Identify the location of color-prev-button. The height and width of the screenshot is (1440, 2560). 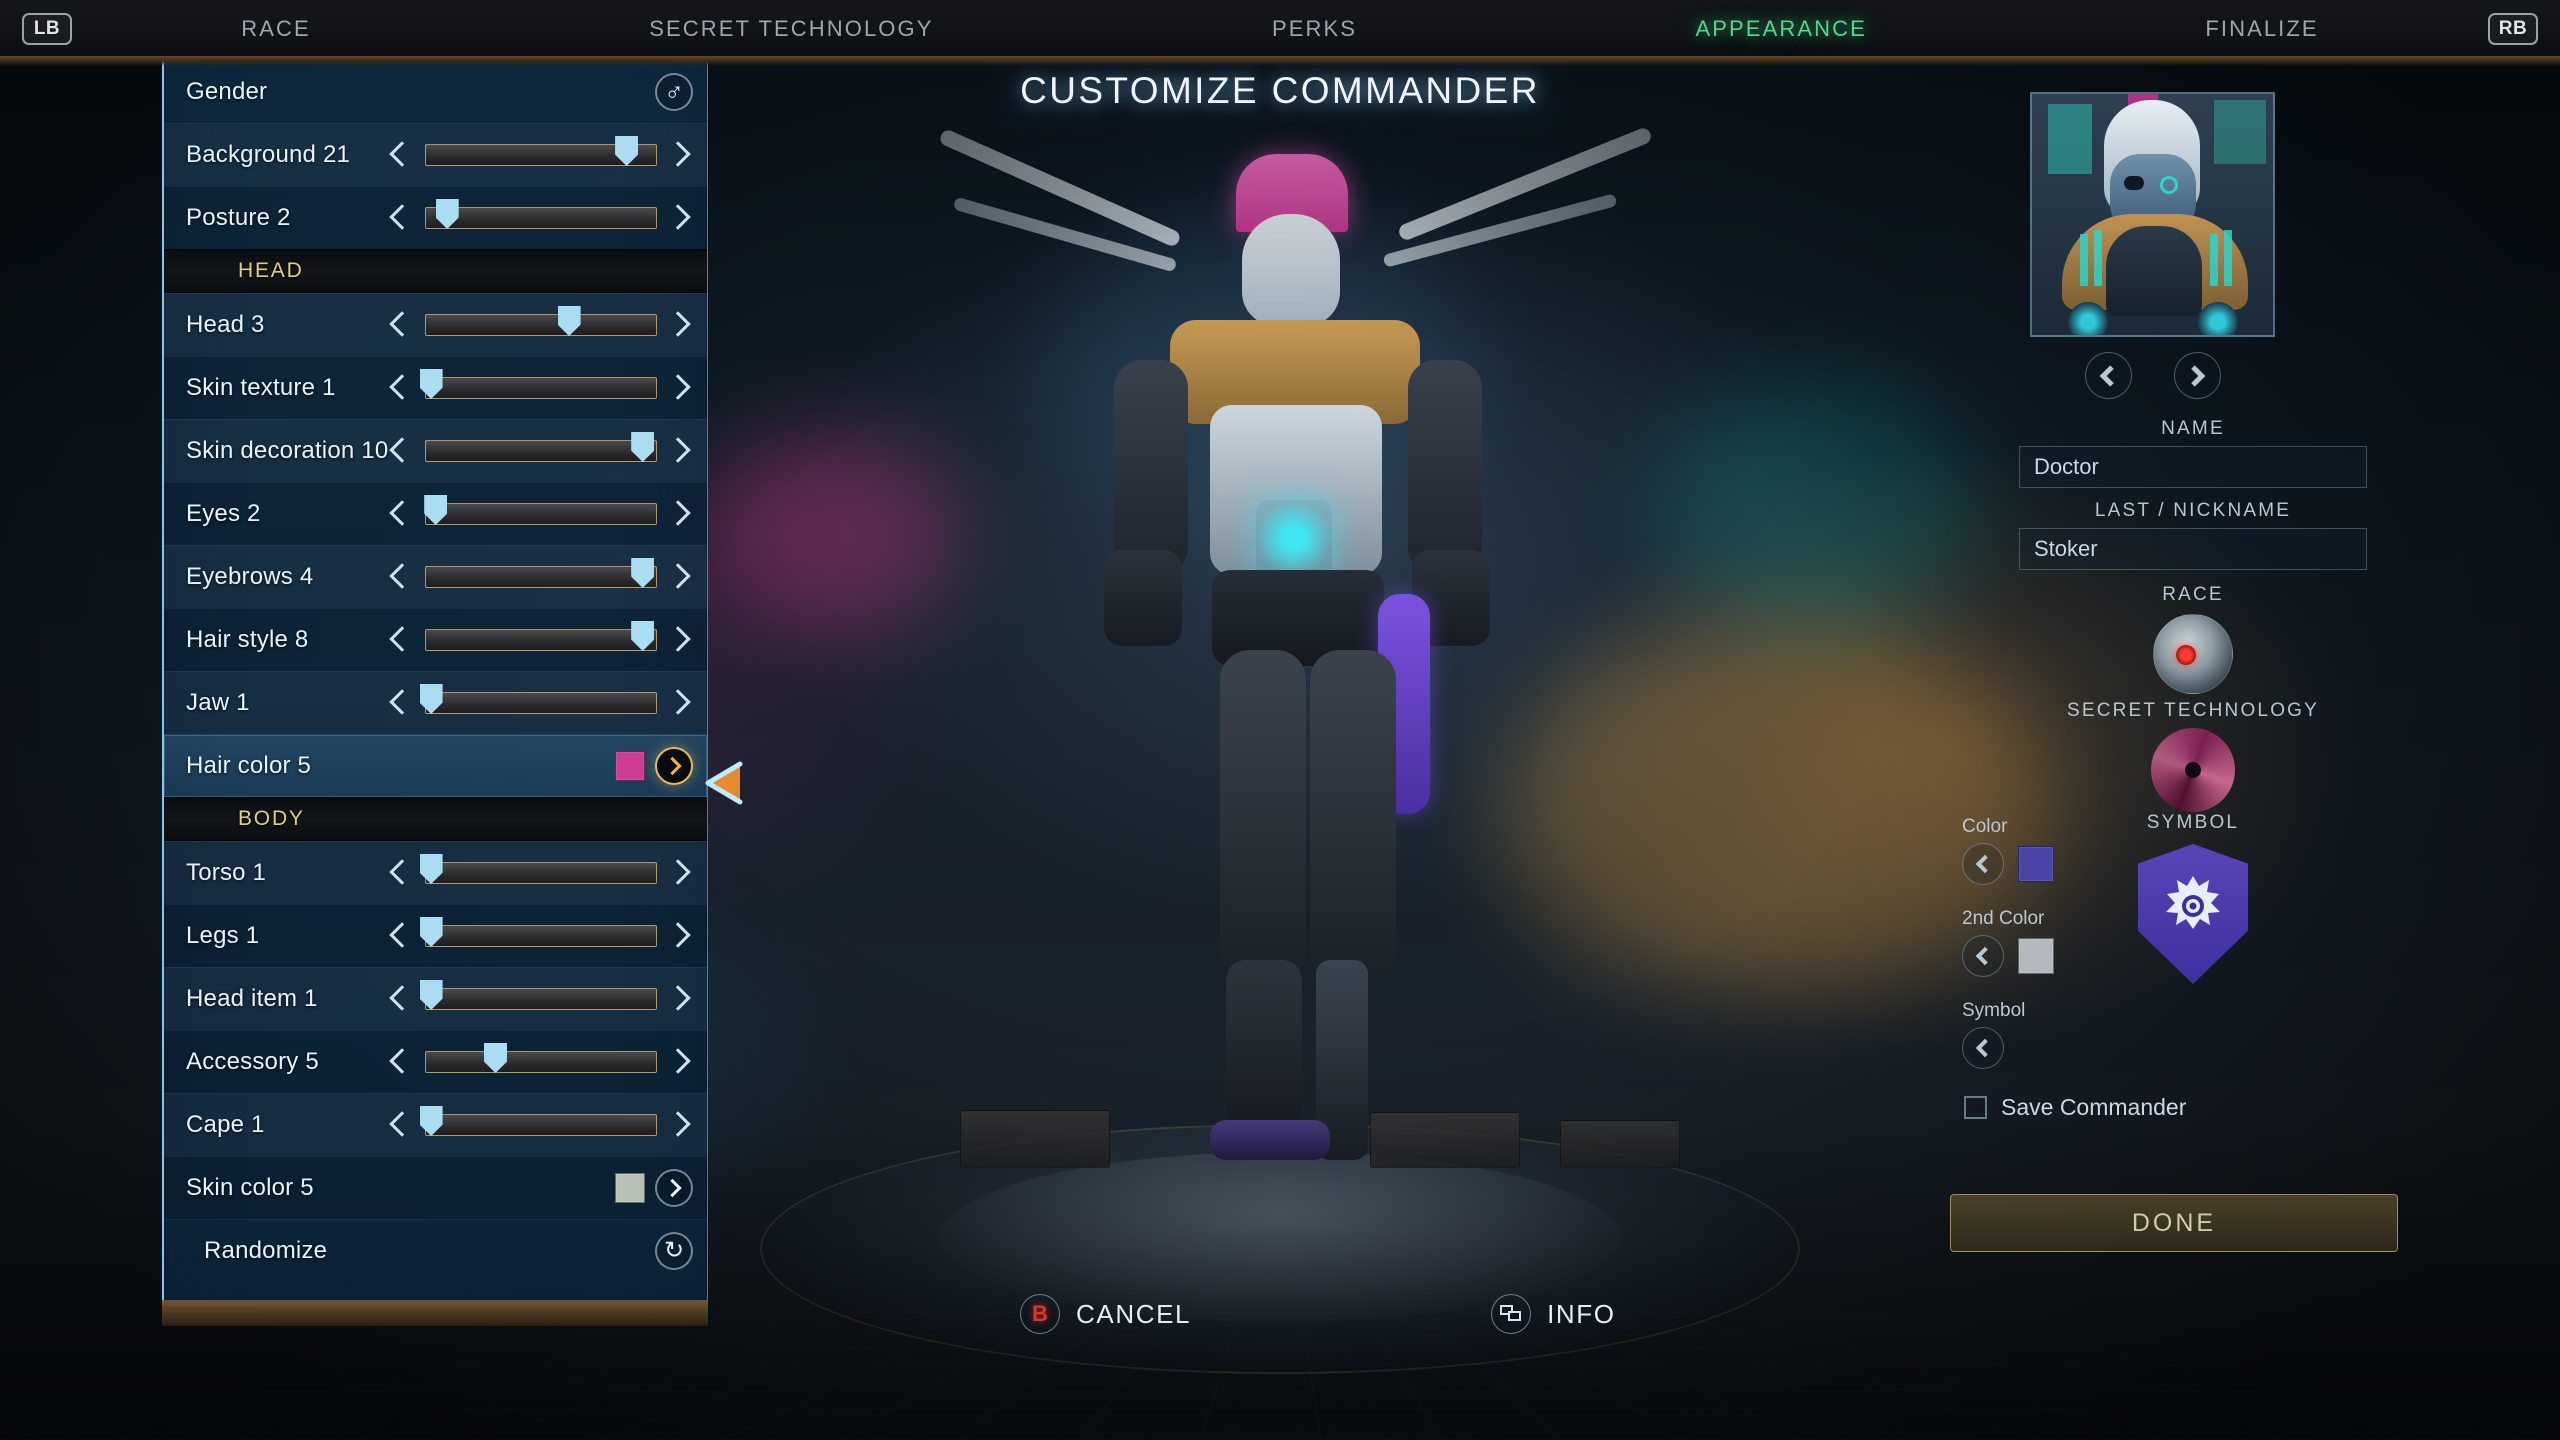
(1983, 864).